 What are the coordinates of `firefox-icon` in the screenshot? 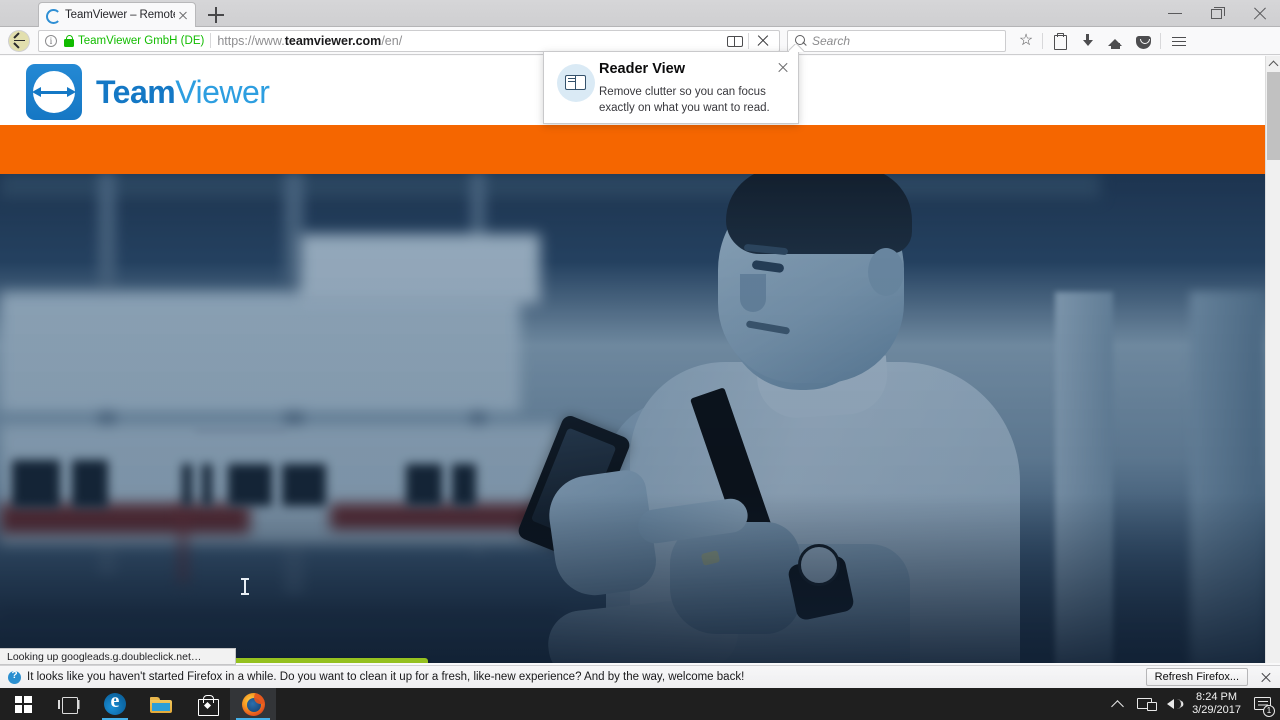 It's located at (253, 704).